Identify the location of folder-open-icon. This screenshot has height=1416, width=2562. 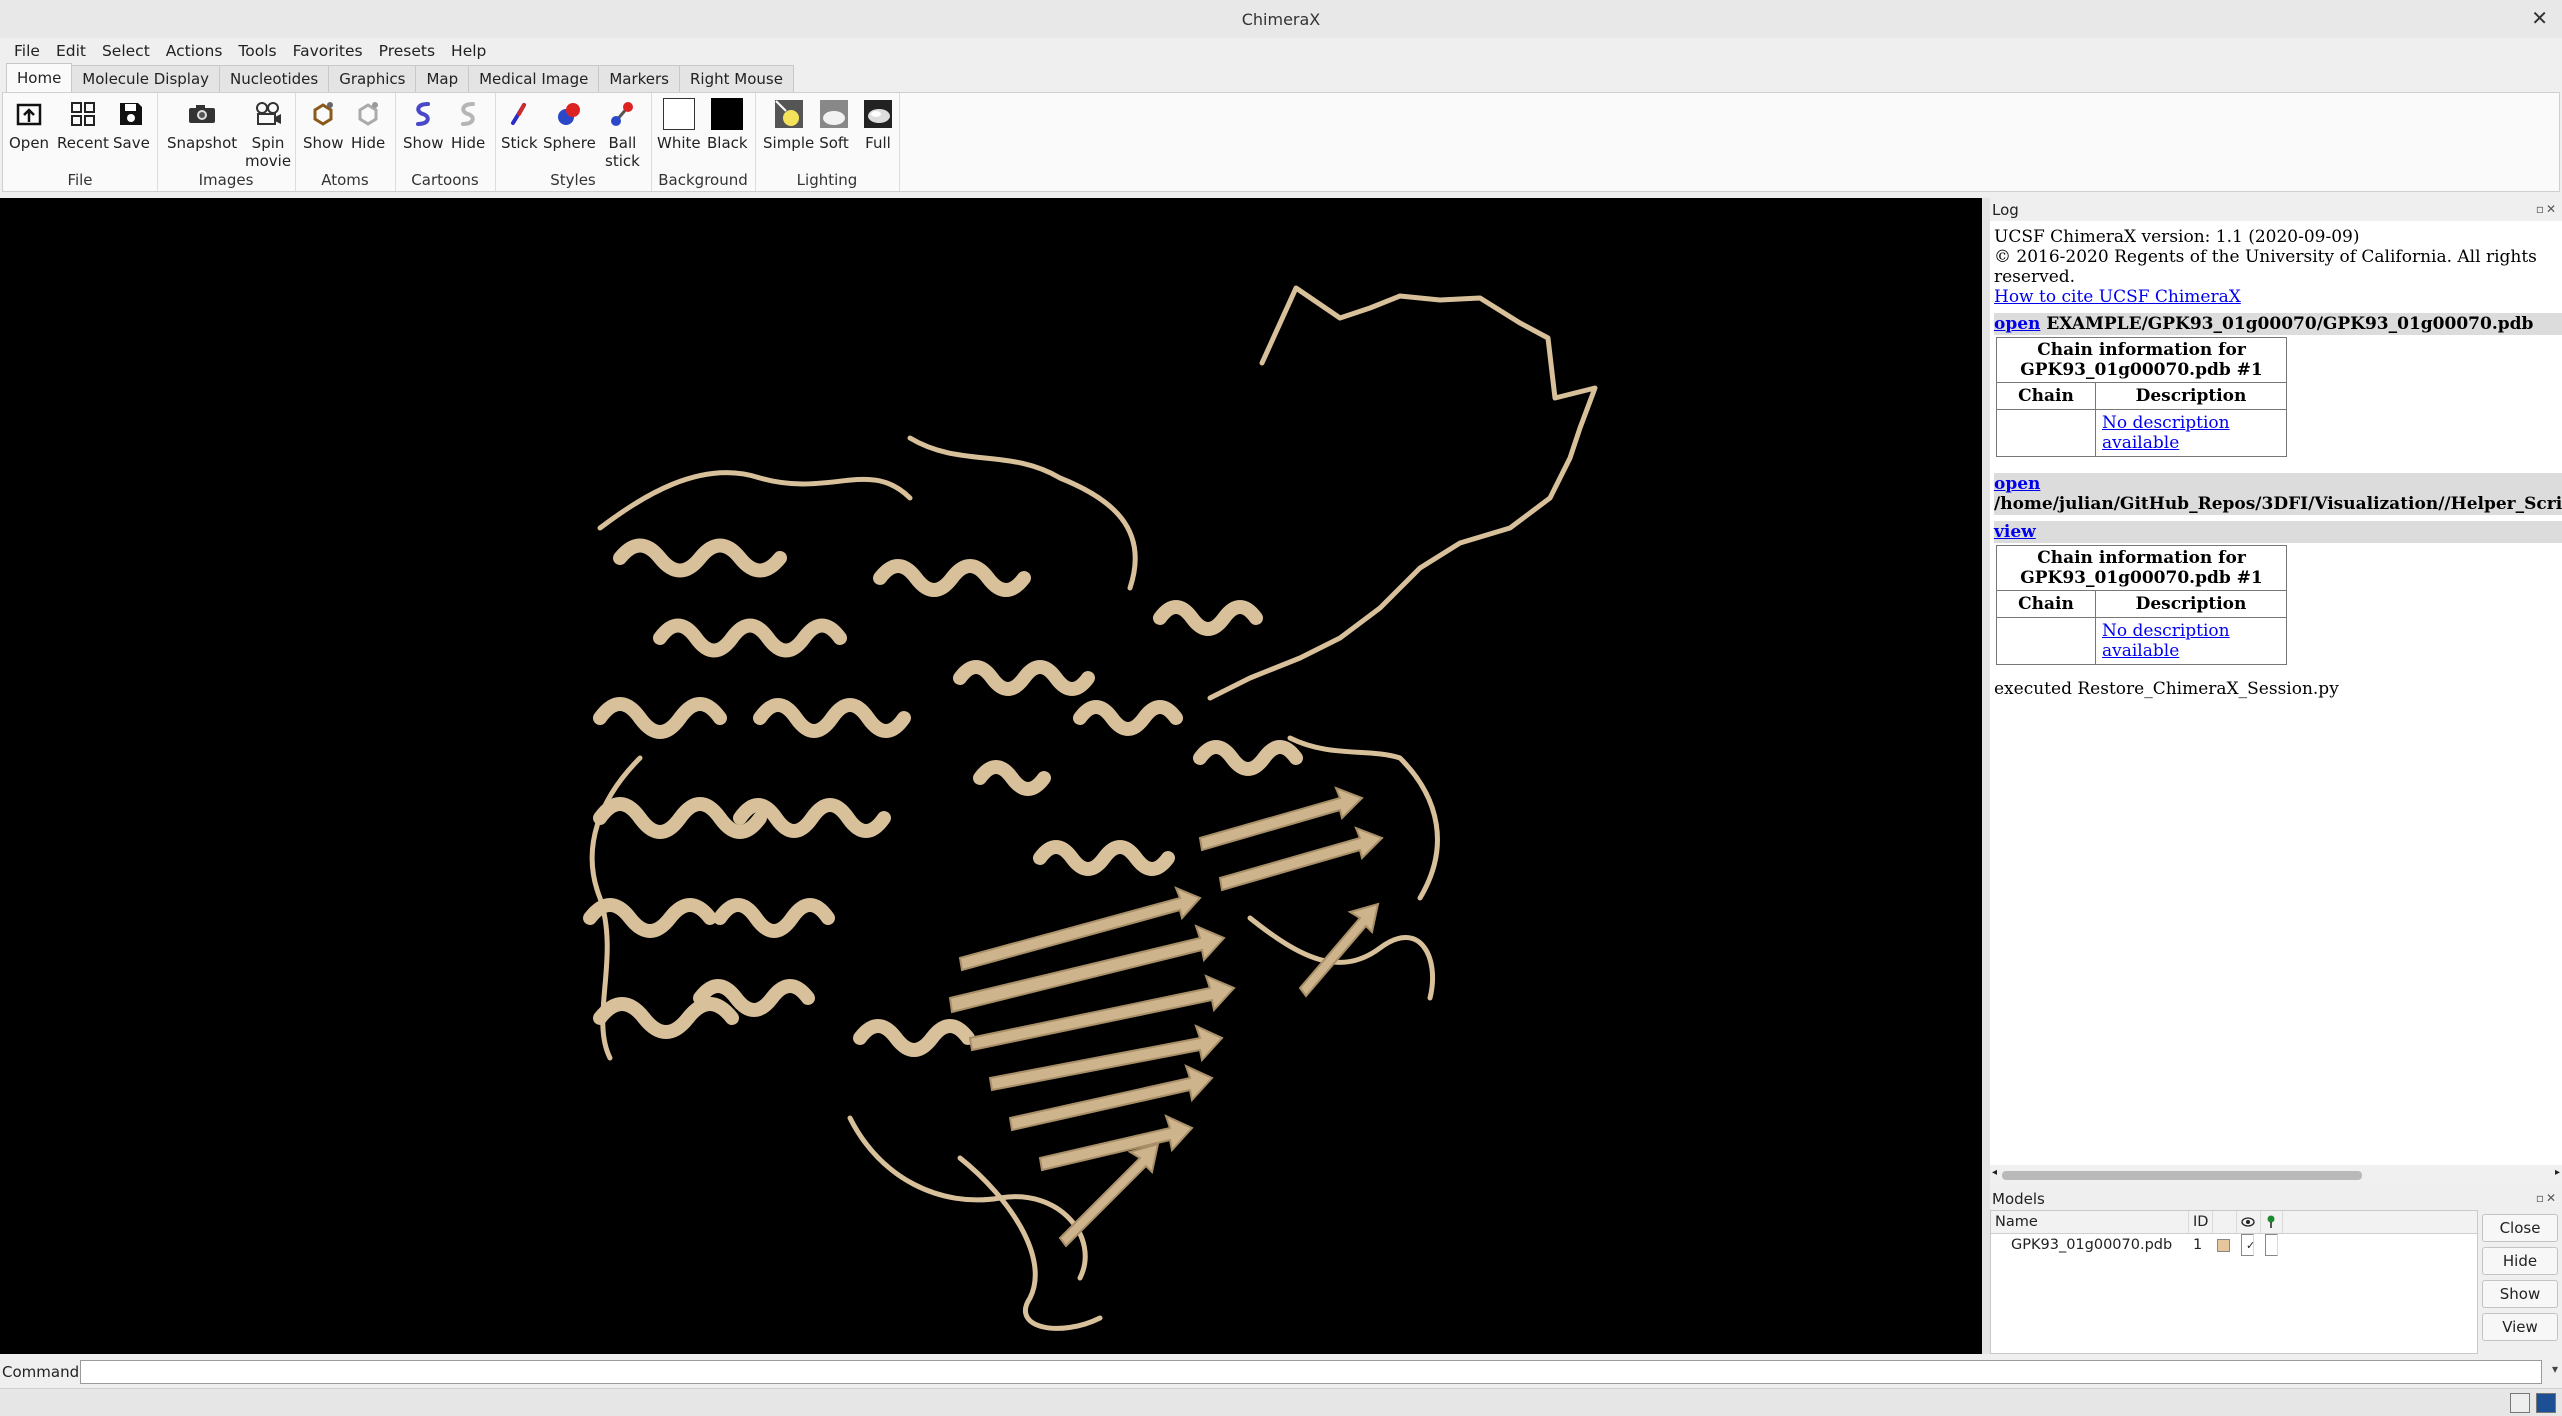
(29, 114).